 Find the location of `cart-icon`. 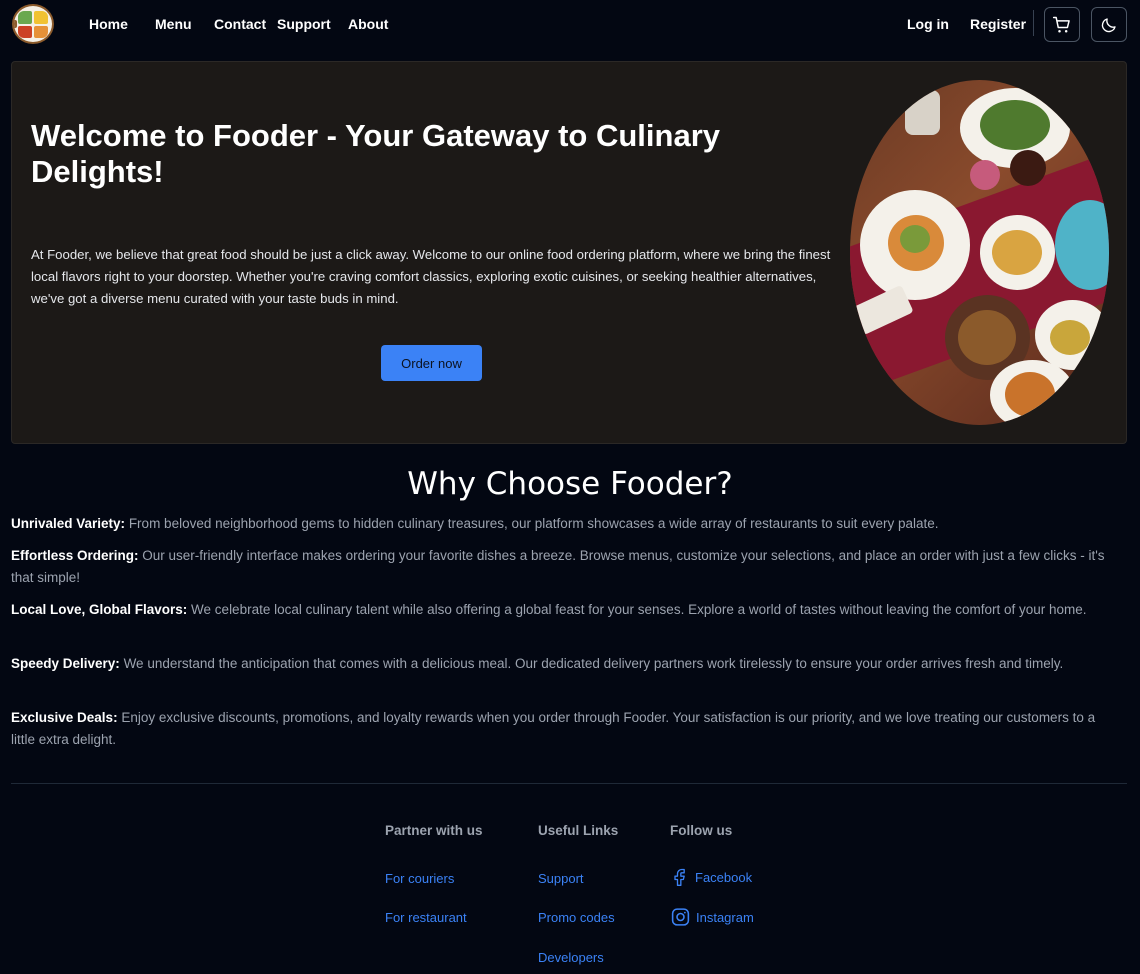

cart-icon is located at coordinates (1061, 24).